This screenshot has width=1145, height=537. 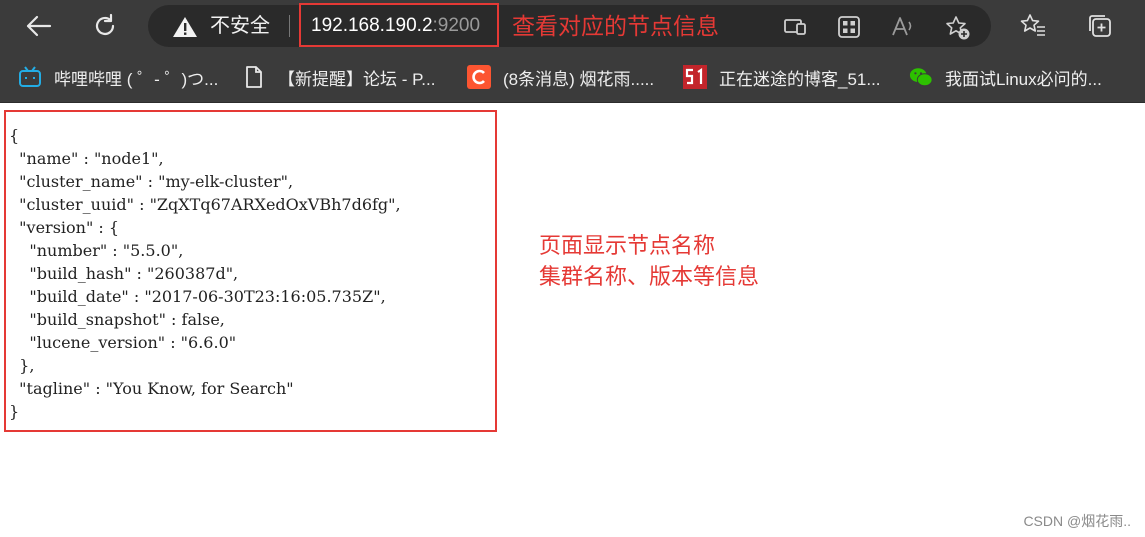 I want to click on wechat-icon, so click(x=921, y=77).